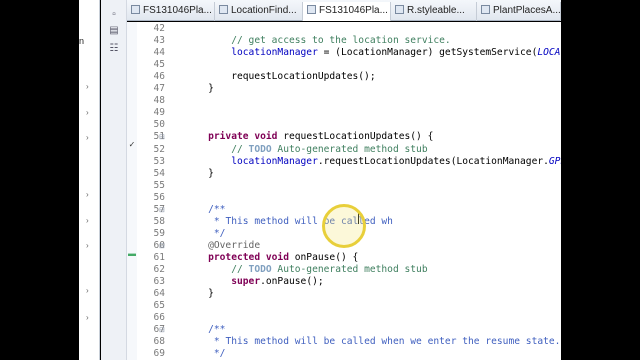  I want to click on line-number: 45, so click(159, 65).